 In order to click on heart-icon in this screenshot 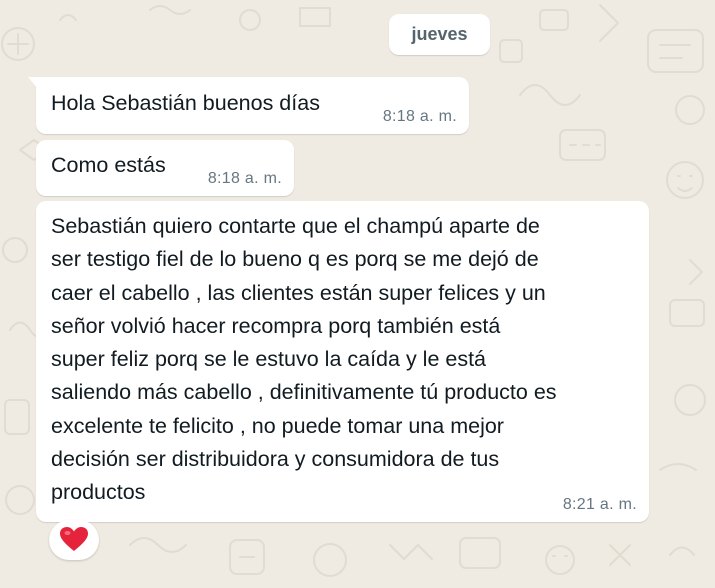, I will do `click(74, 539)`.